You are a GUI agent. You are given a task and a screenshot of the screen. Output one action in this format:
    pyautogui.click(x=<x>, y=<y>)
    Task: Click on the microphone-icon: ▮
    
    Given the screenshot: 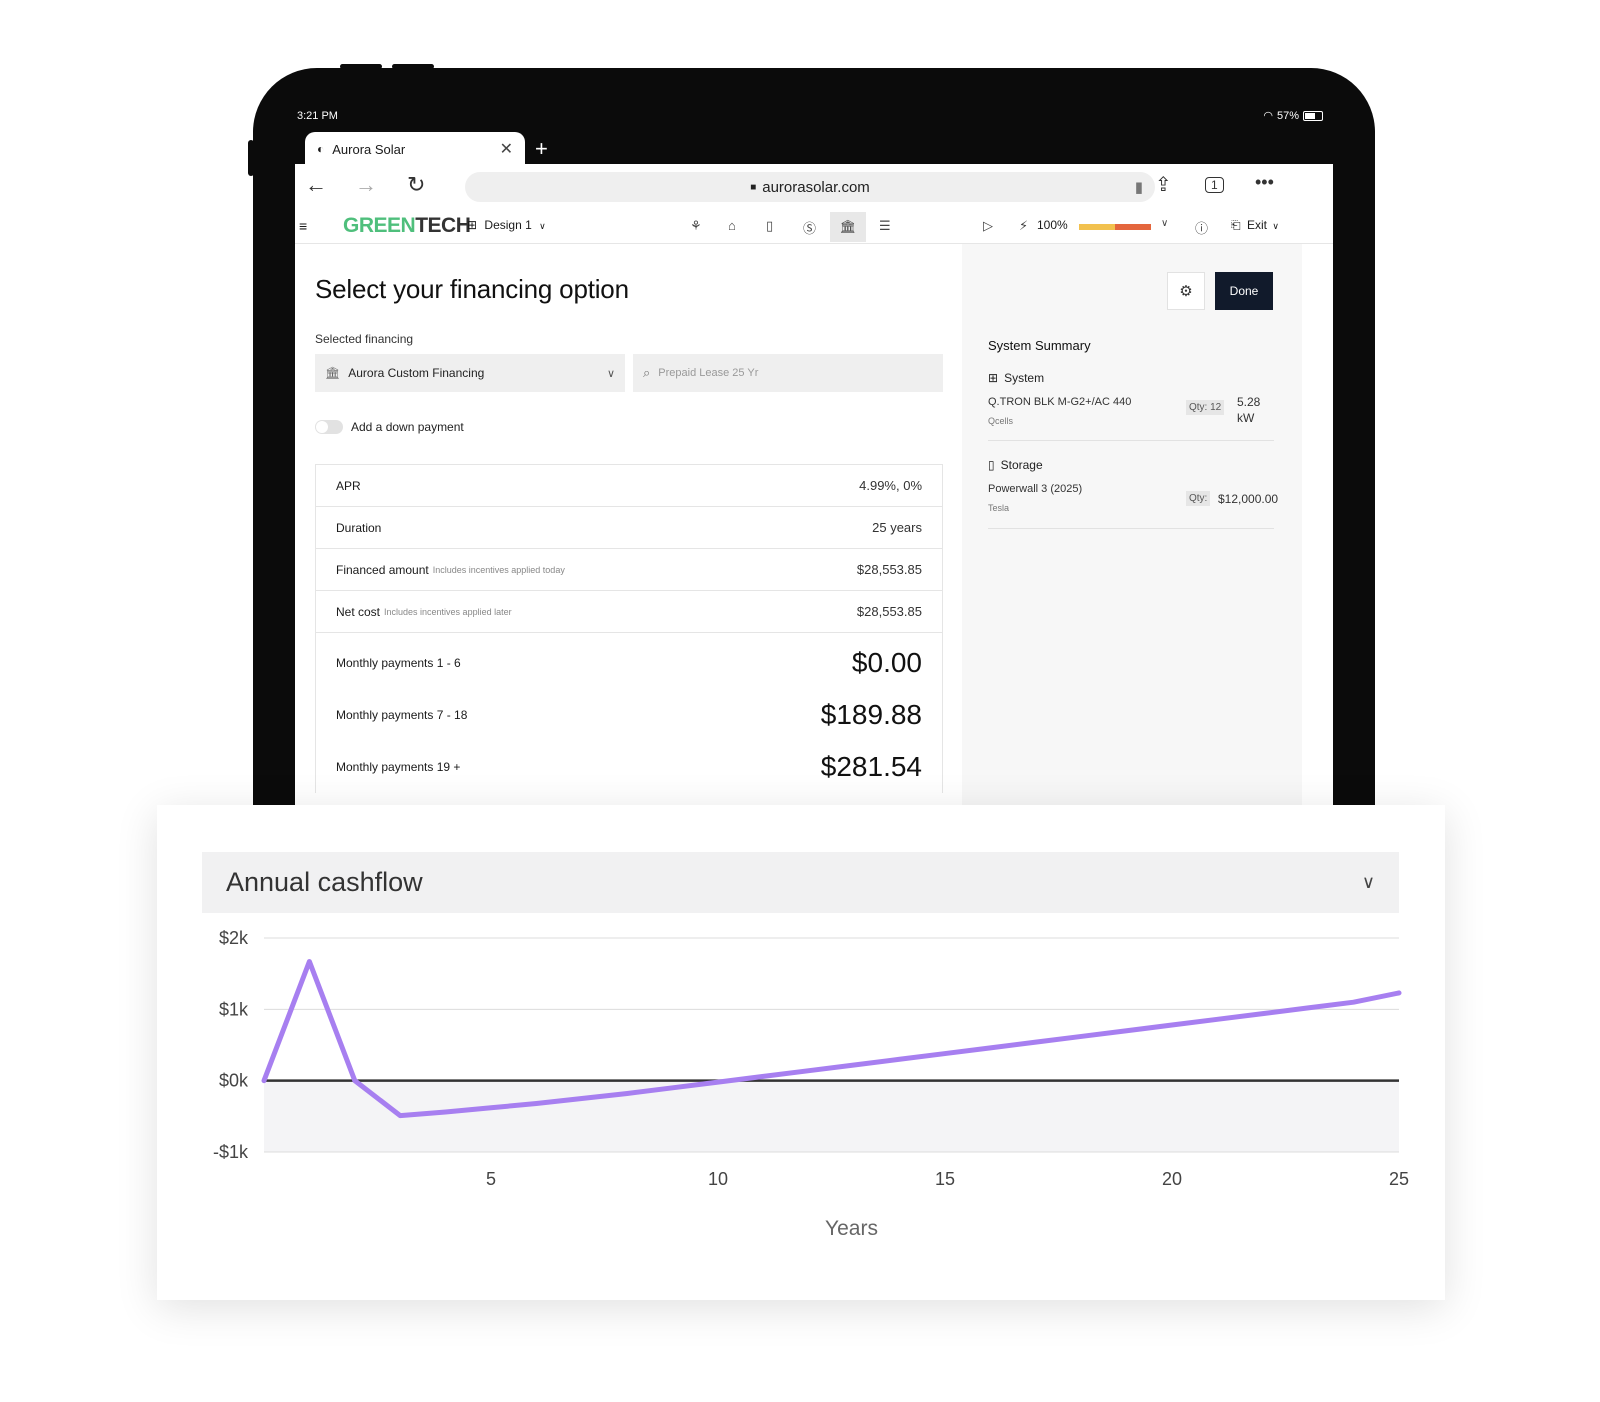 What is the action you would take?
    pyautogui.click(x=1139, y=187)
    